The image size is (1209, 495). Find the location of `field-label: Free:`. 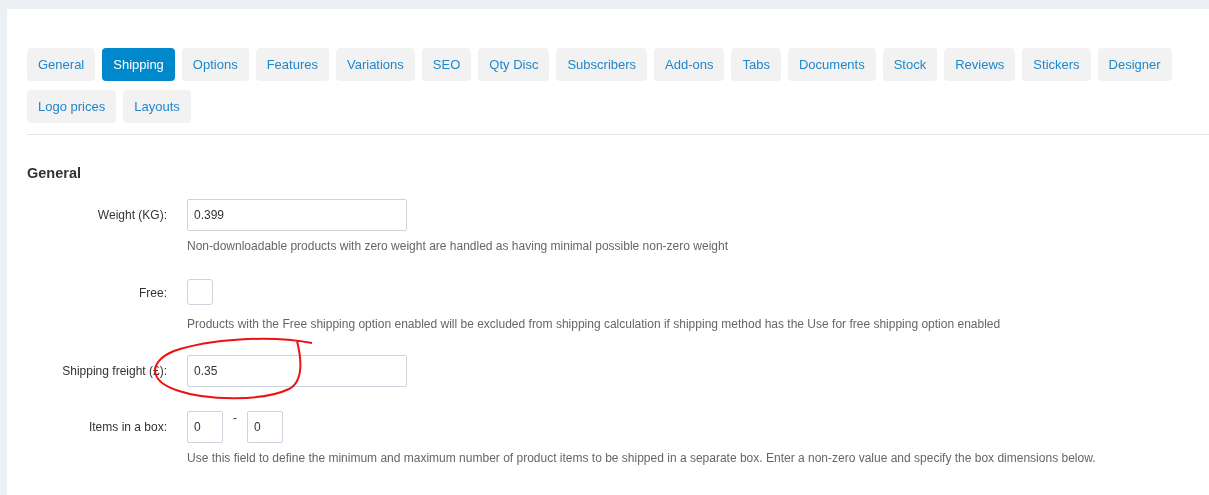

field-label: Free: is located at coordinates (153, 293).